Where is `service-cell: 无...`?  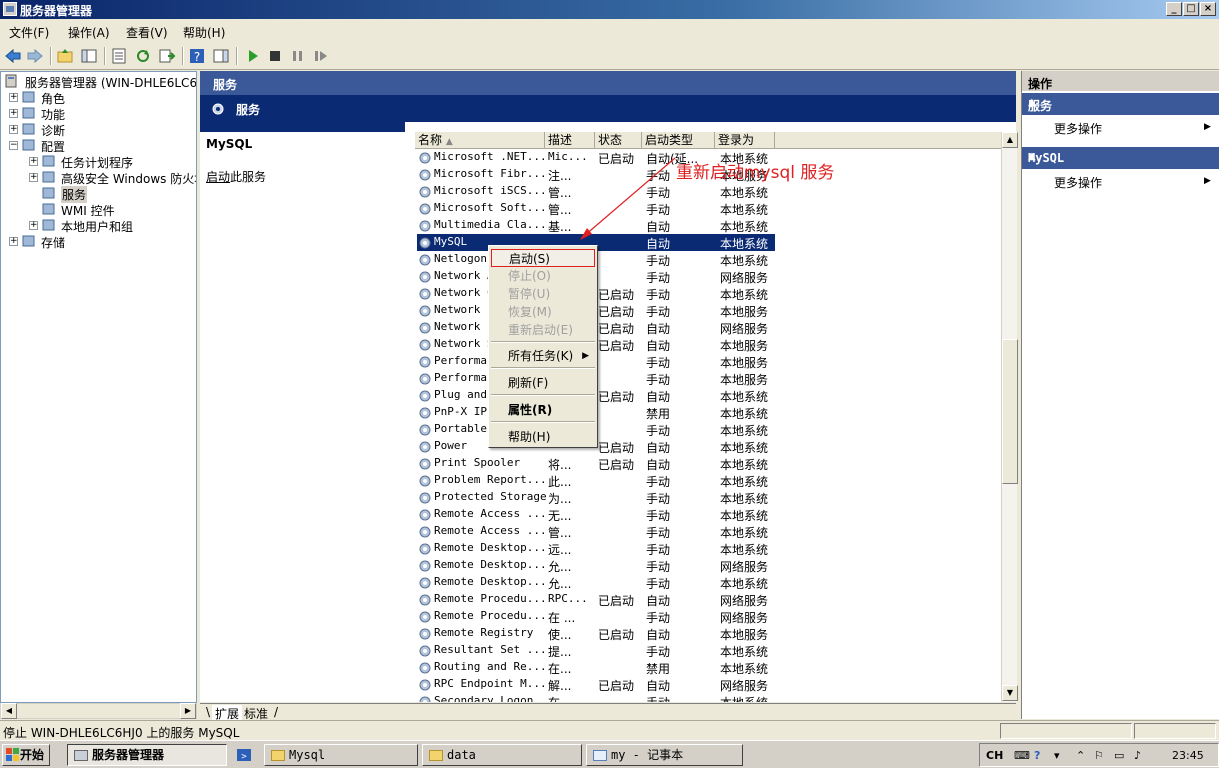 service-cell: 无... is located at coordinates (560, 516).